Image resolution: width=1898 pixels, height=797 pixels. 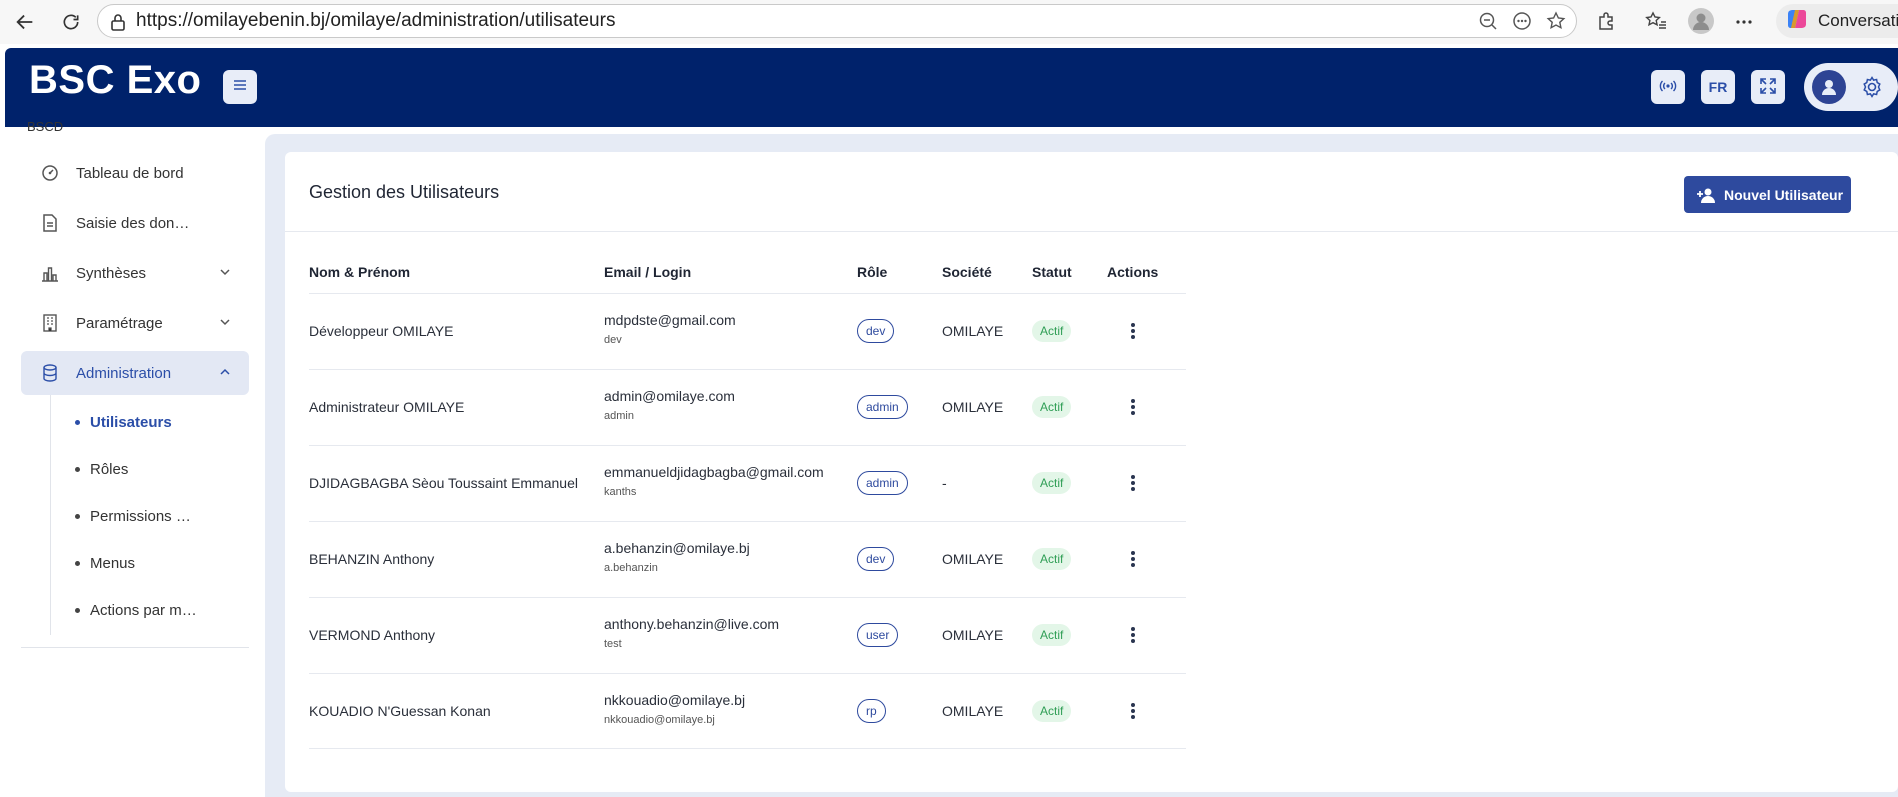 I want to click on user-name: KOUADIO N'Guessan Konan, so click(x=400, y=711).